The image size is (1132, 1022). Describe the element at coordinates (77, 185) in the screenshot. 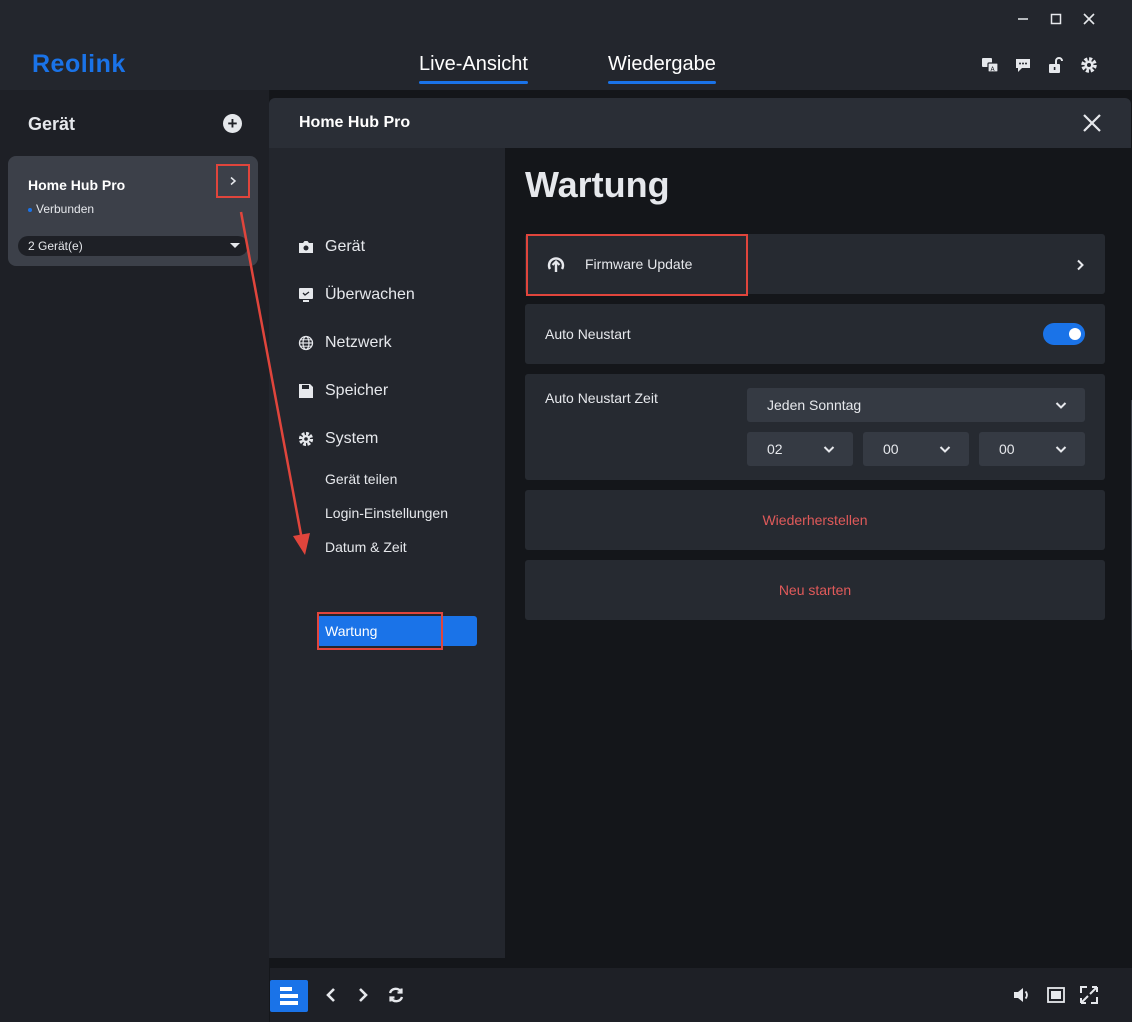

I see `device-name: Home Hub Pro` at that location.